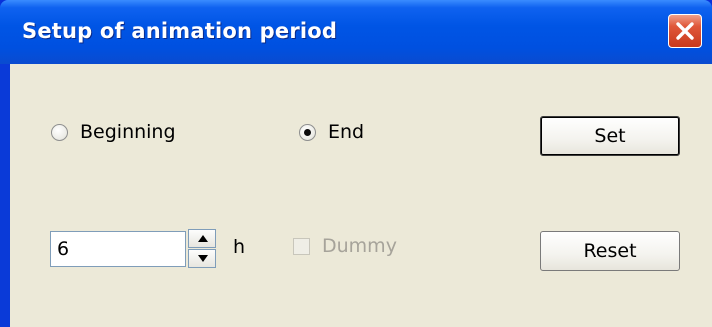  I want to click on arrow-down-icon, so click(203, 258).